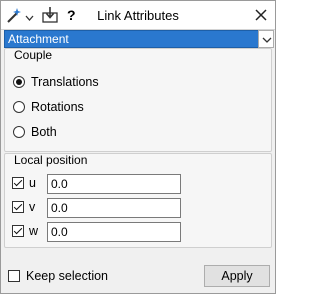 This screenshot has width=320, height=294. I want to click on chevron-down-icon, so click(267, 40).